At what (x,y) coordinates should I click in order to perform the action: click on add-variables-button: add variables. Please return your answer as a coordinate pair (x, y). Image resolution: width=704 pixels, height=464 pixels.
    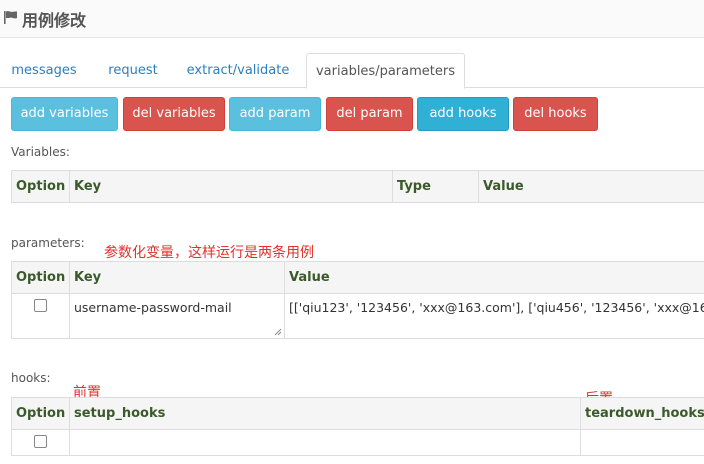
    Looking at the image, I should click on (64, 114).